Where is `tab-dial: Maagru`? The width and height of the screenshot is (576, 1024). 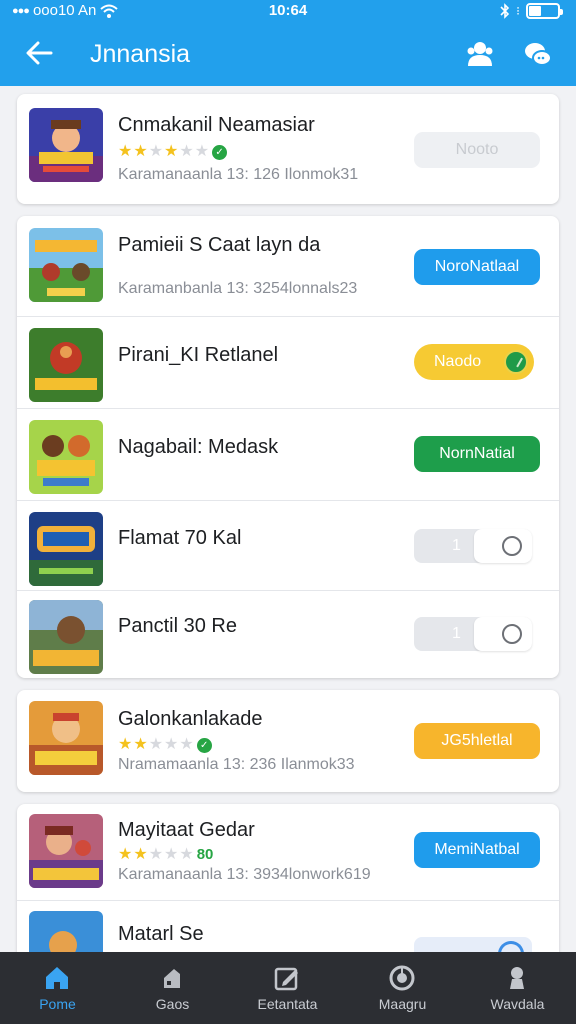 tab-dial: Maagru is located at coordinates (402, 988).